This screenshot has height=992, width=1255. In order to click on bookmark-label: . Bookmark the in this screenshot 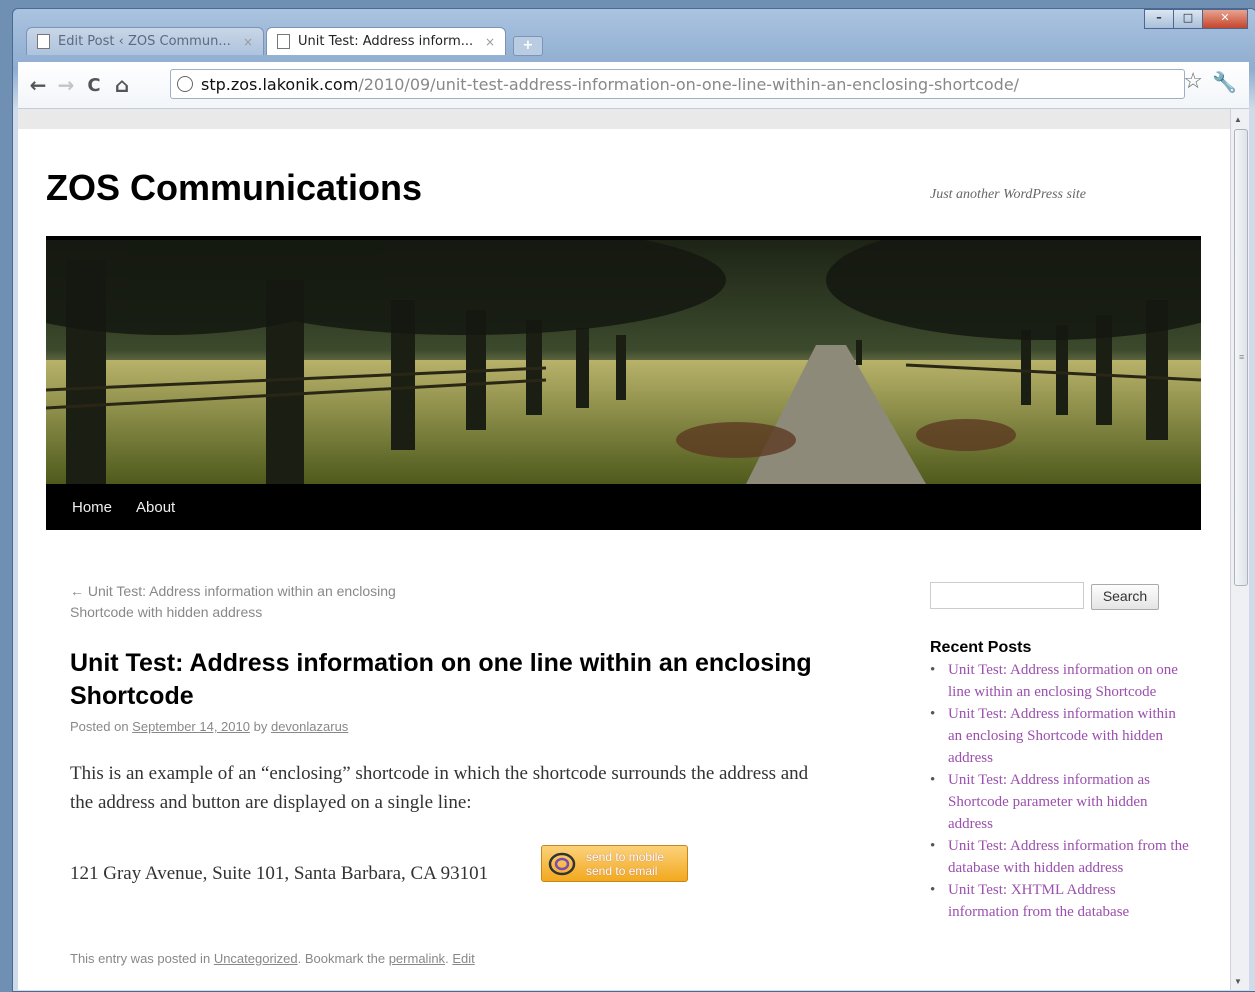, I will do `click(341, 958)`.